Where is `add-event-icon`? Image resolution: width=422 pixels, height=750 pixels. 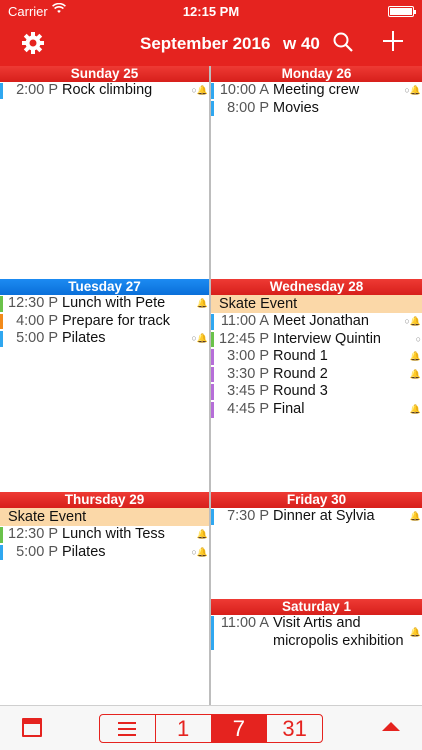 add-event-icon is located at coordinates (393, 41).